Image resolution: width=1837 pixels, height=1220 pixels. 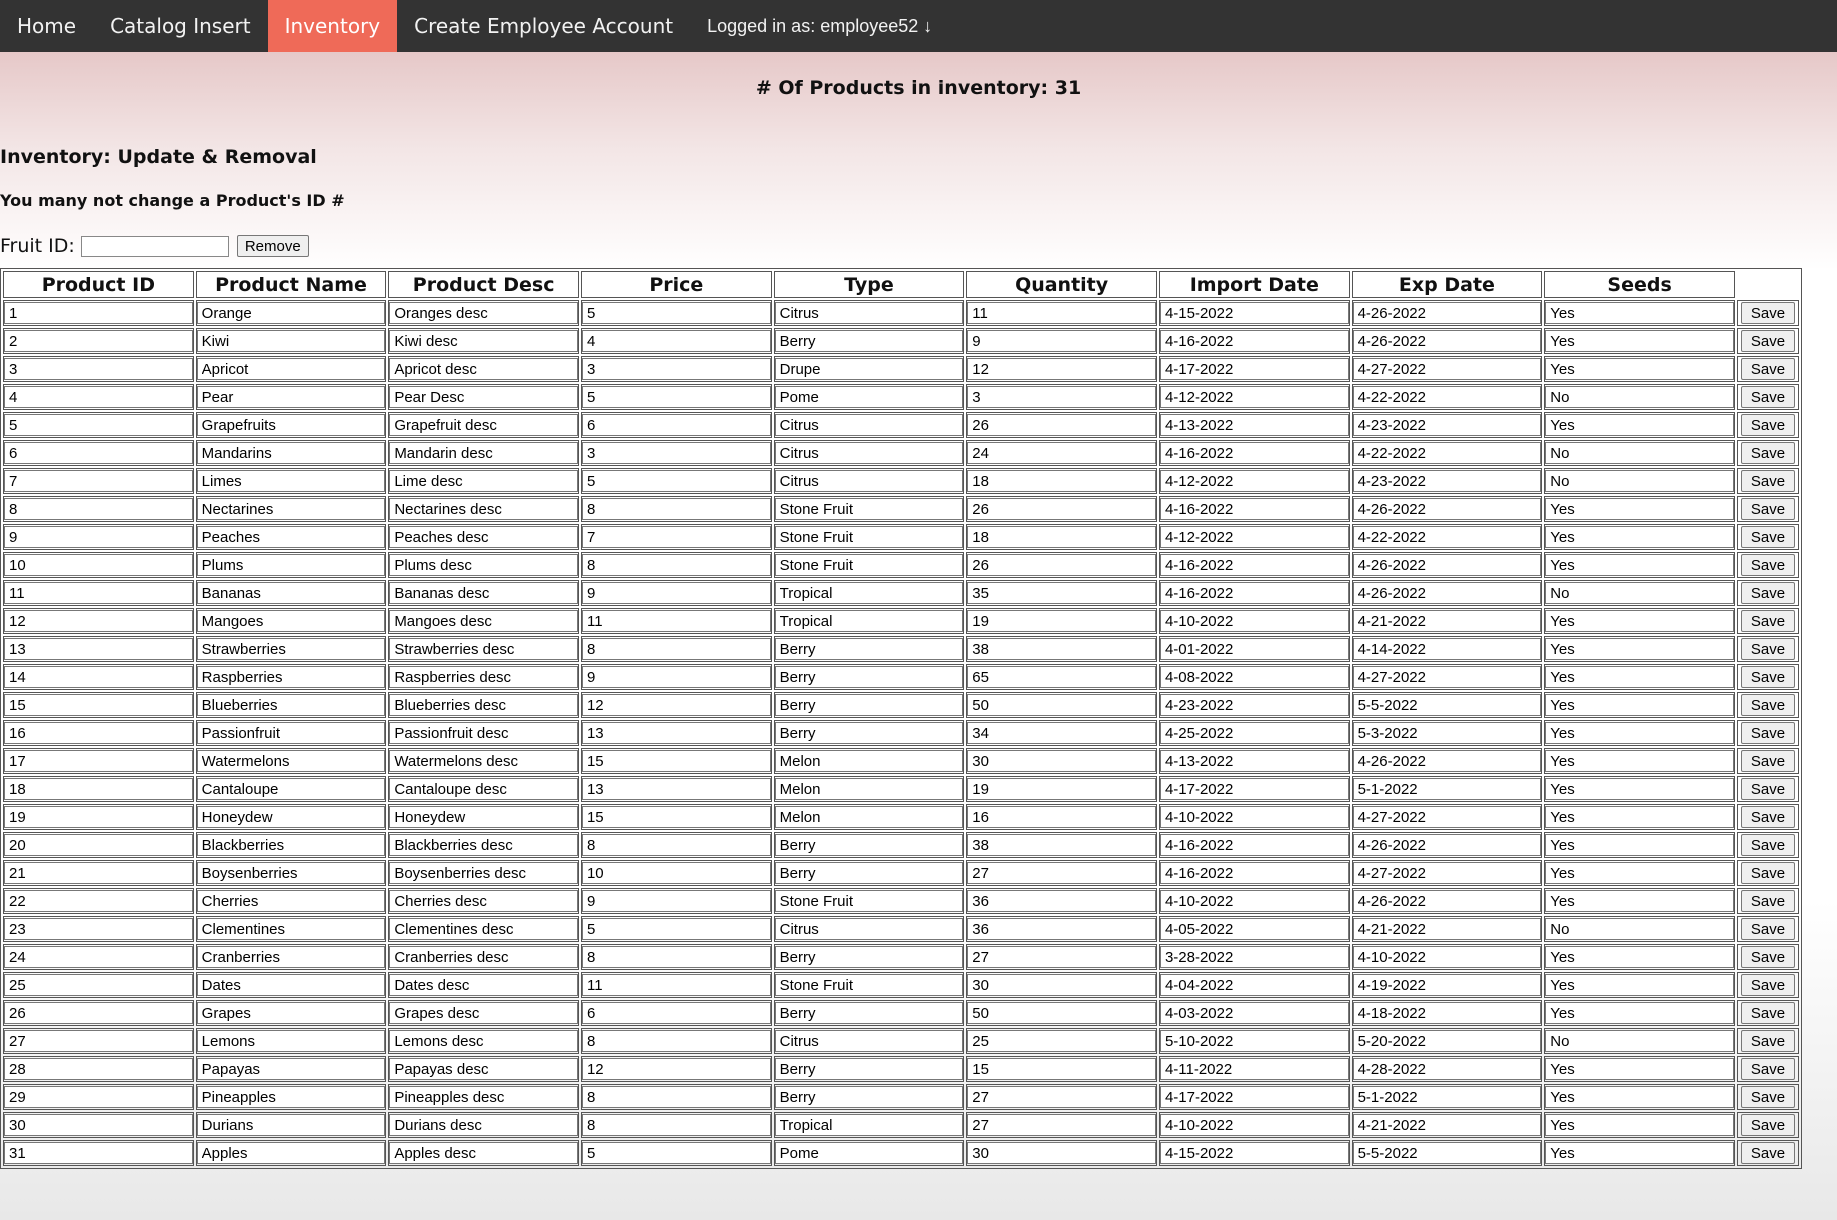 What do you see at coordinates (272, 246) in the screenshot?
I see `remove-button: Remove` at bounding box center [272, 246].